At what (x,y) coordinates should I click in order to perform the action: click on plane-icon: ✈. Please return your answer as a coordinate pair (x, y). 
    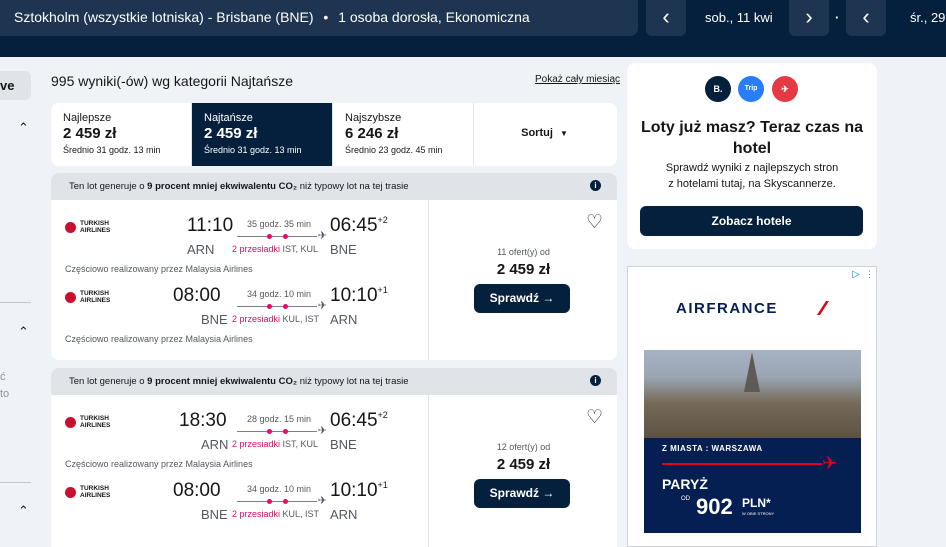
    Looking at the image, I should click on (322, 431).